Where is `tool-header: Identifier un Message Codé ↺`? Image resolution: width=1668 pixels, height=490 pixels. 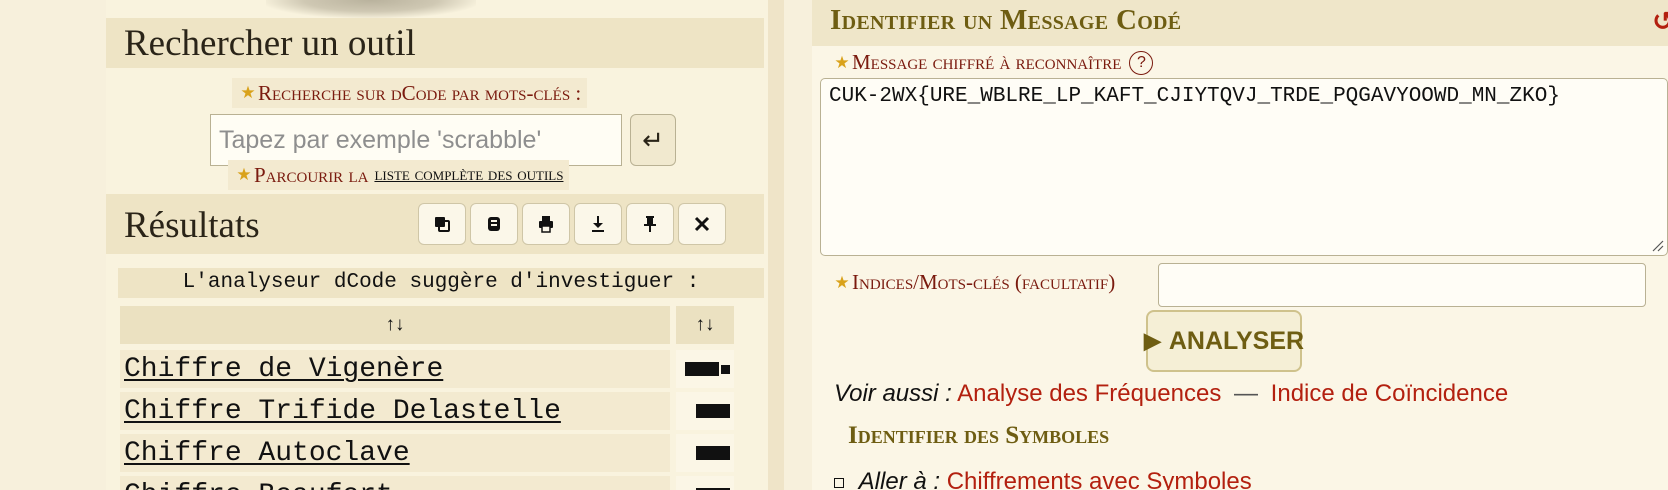 tool-header: Identifier un Message Codé ↺ is located at coordinates (1240, 23).